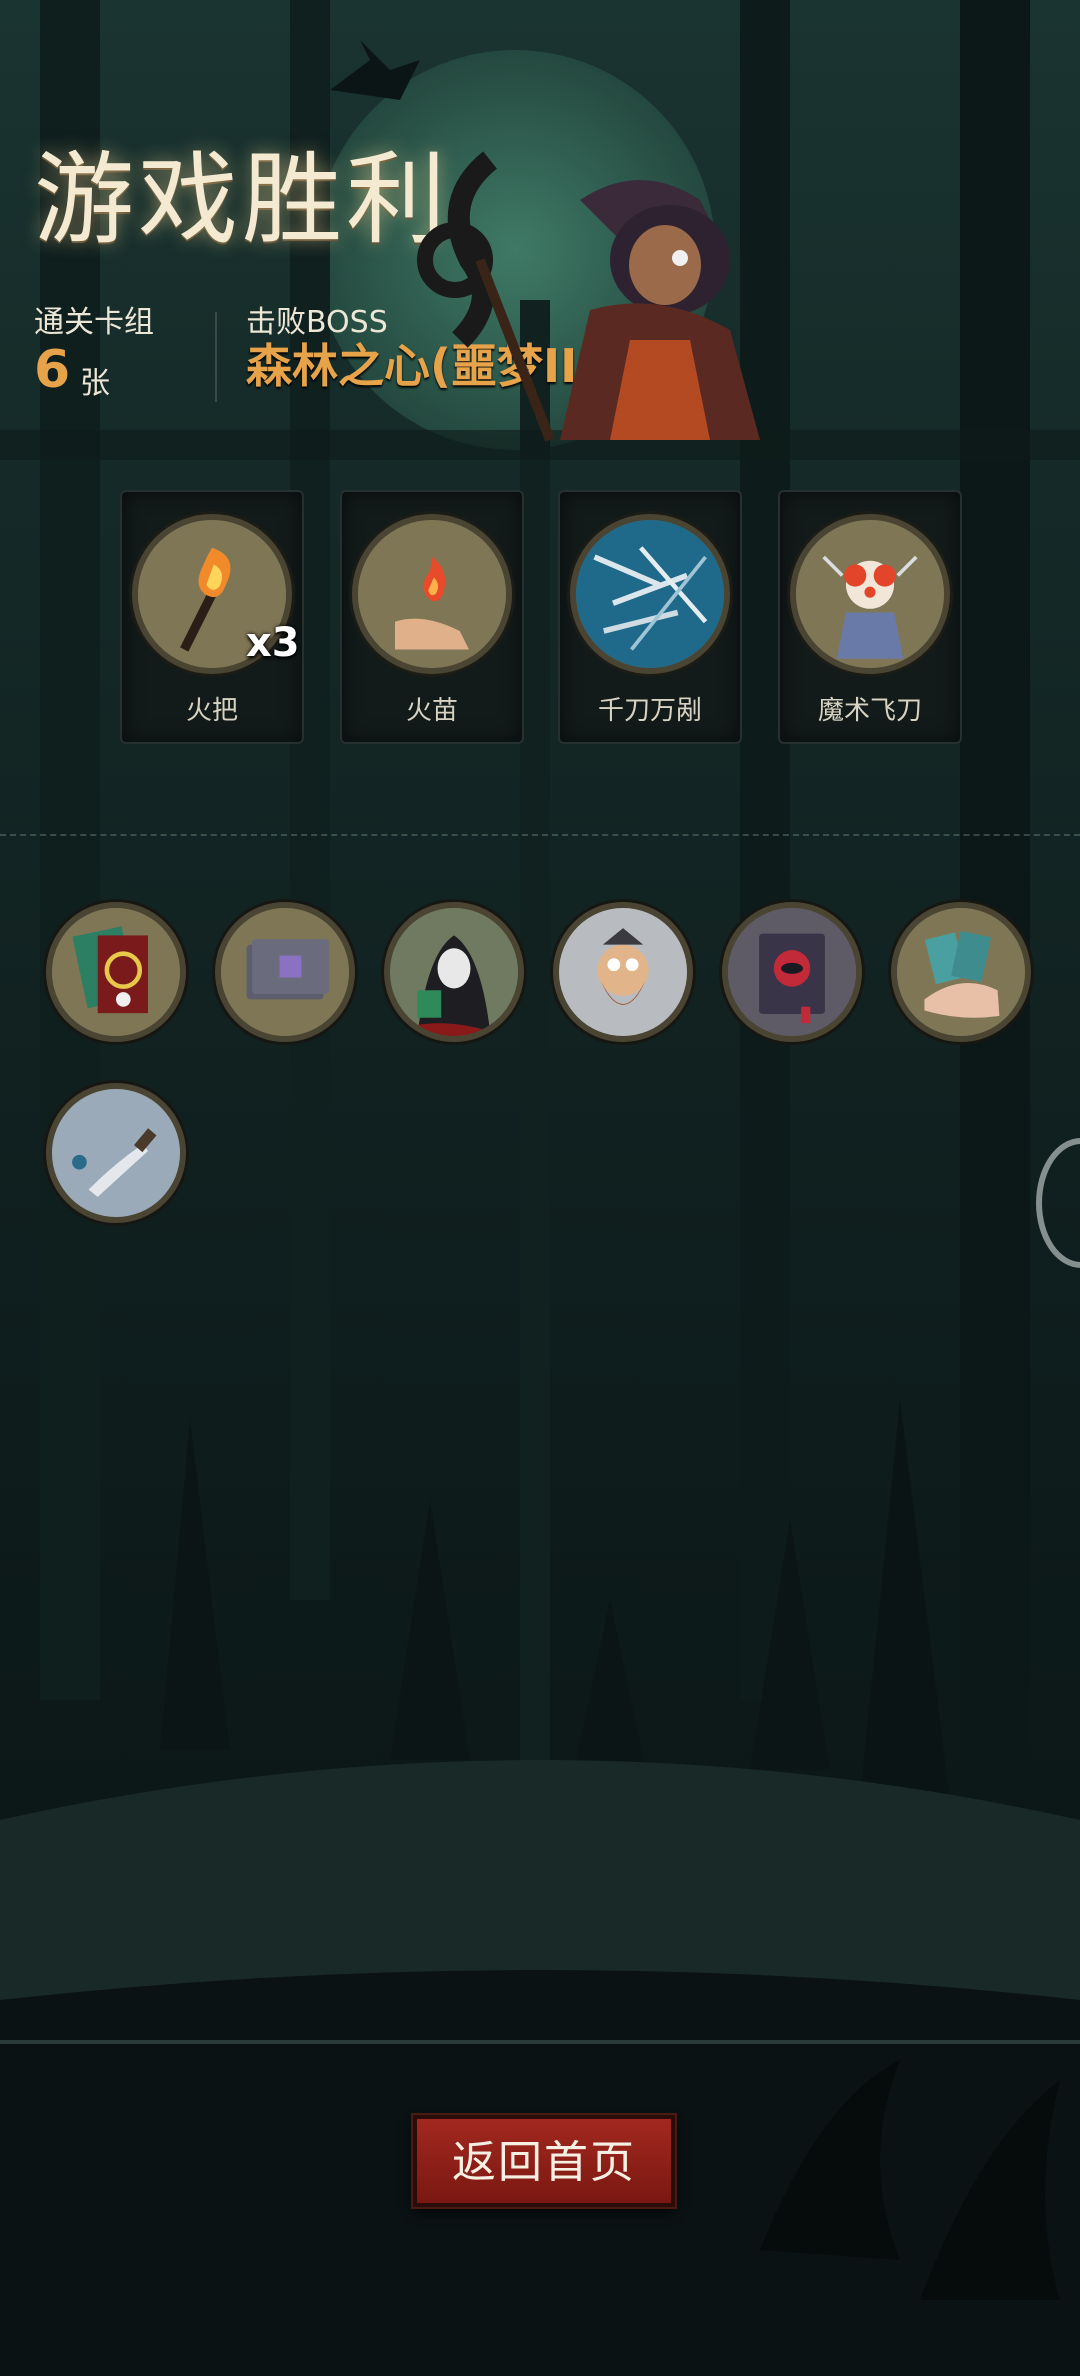 This screenshot has height=2376, width=1080. I want to click on relic-knife, so click(116, 1153).